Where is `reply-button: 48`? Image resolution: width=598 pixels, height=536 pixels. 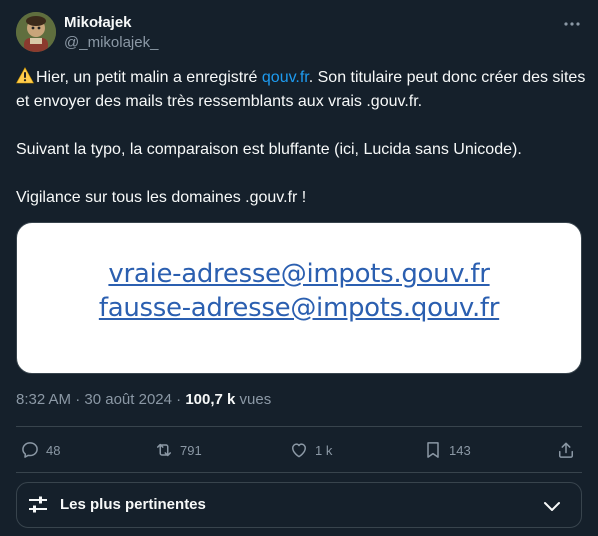 reply-button: 48 is located at coordinates (40, 450).